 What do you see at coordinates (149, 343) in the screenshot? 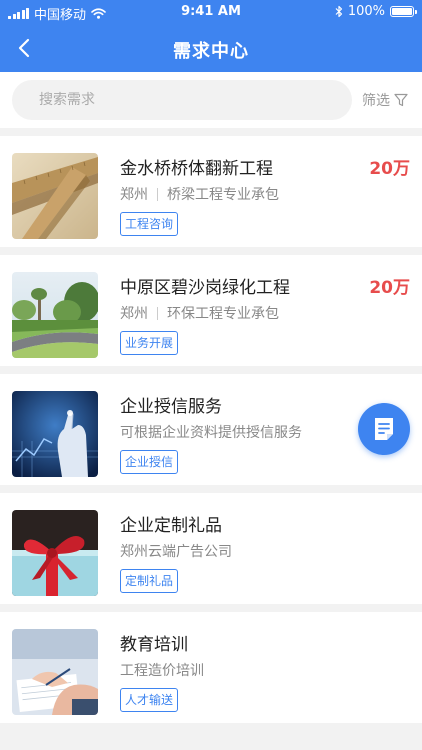
I see `item-tag: 业务开展` at bounding box center [149, 343].